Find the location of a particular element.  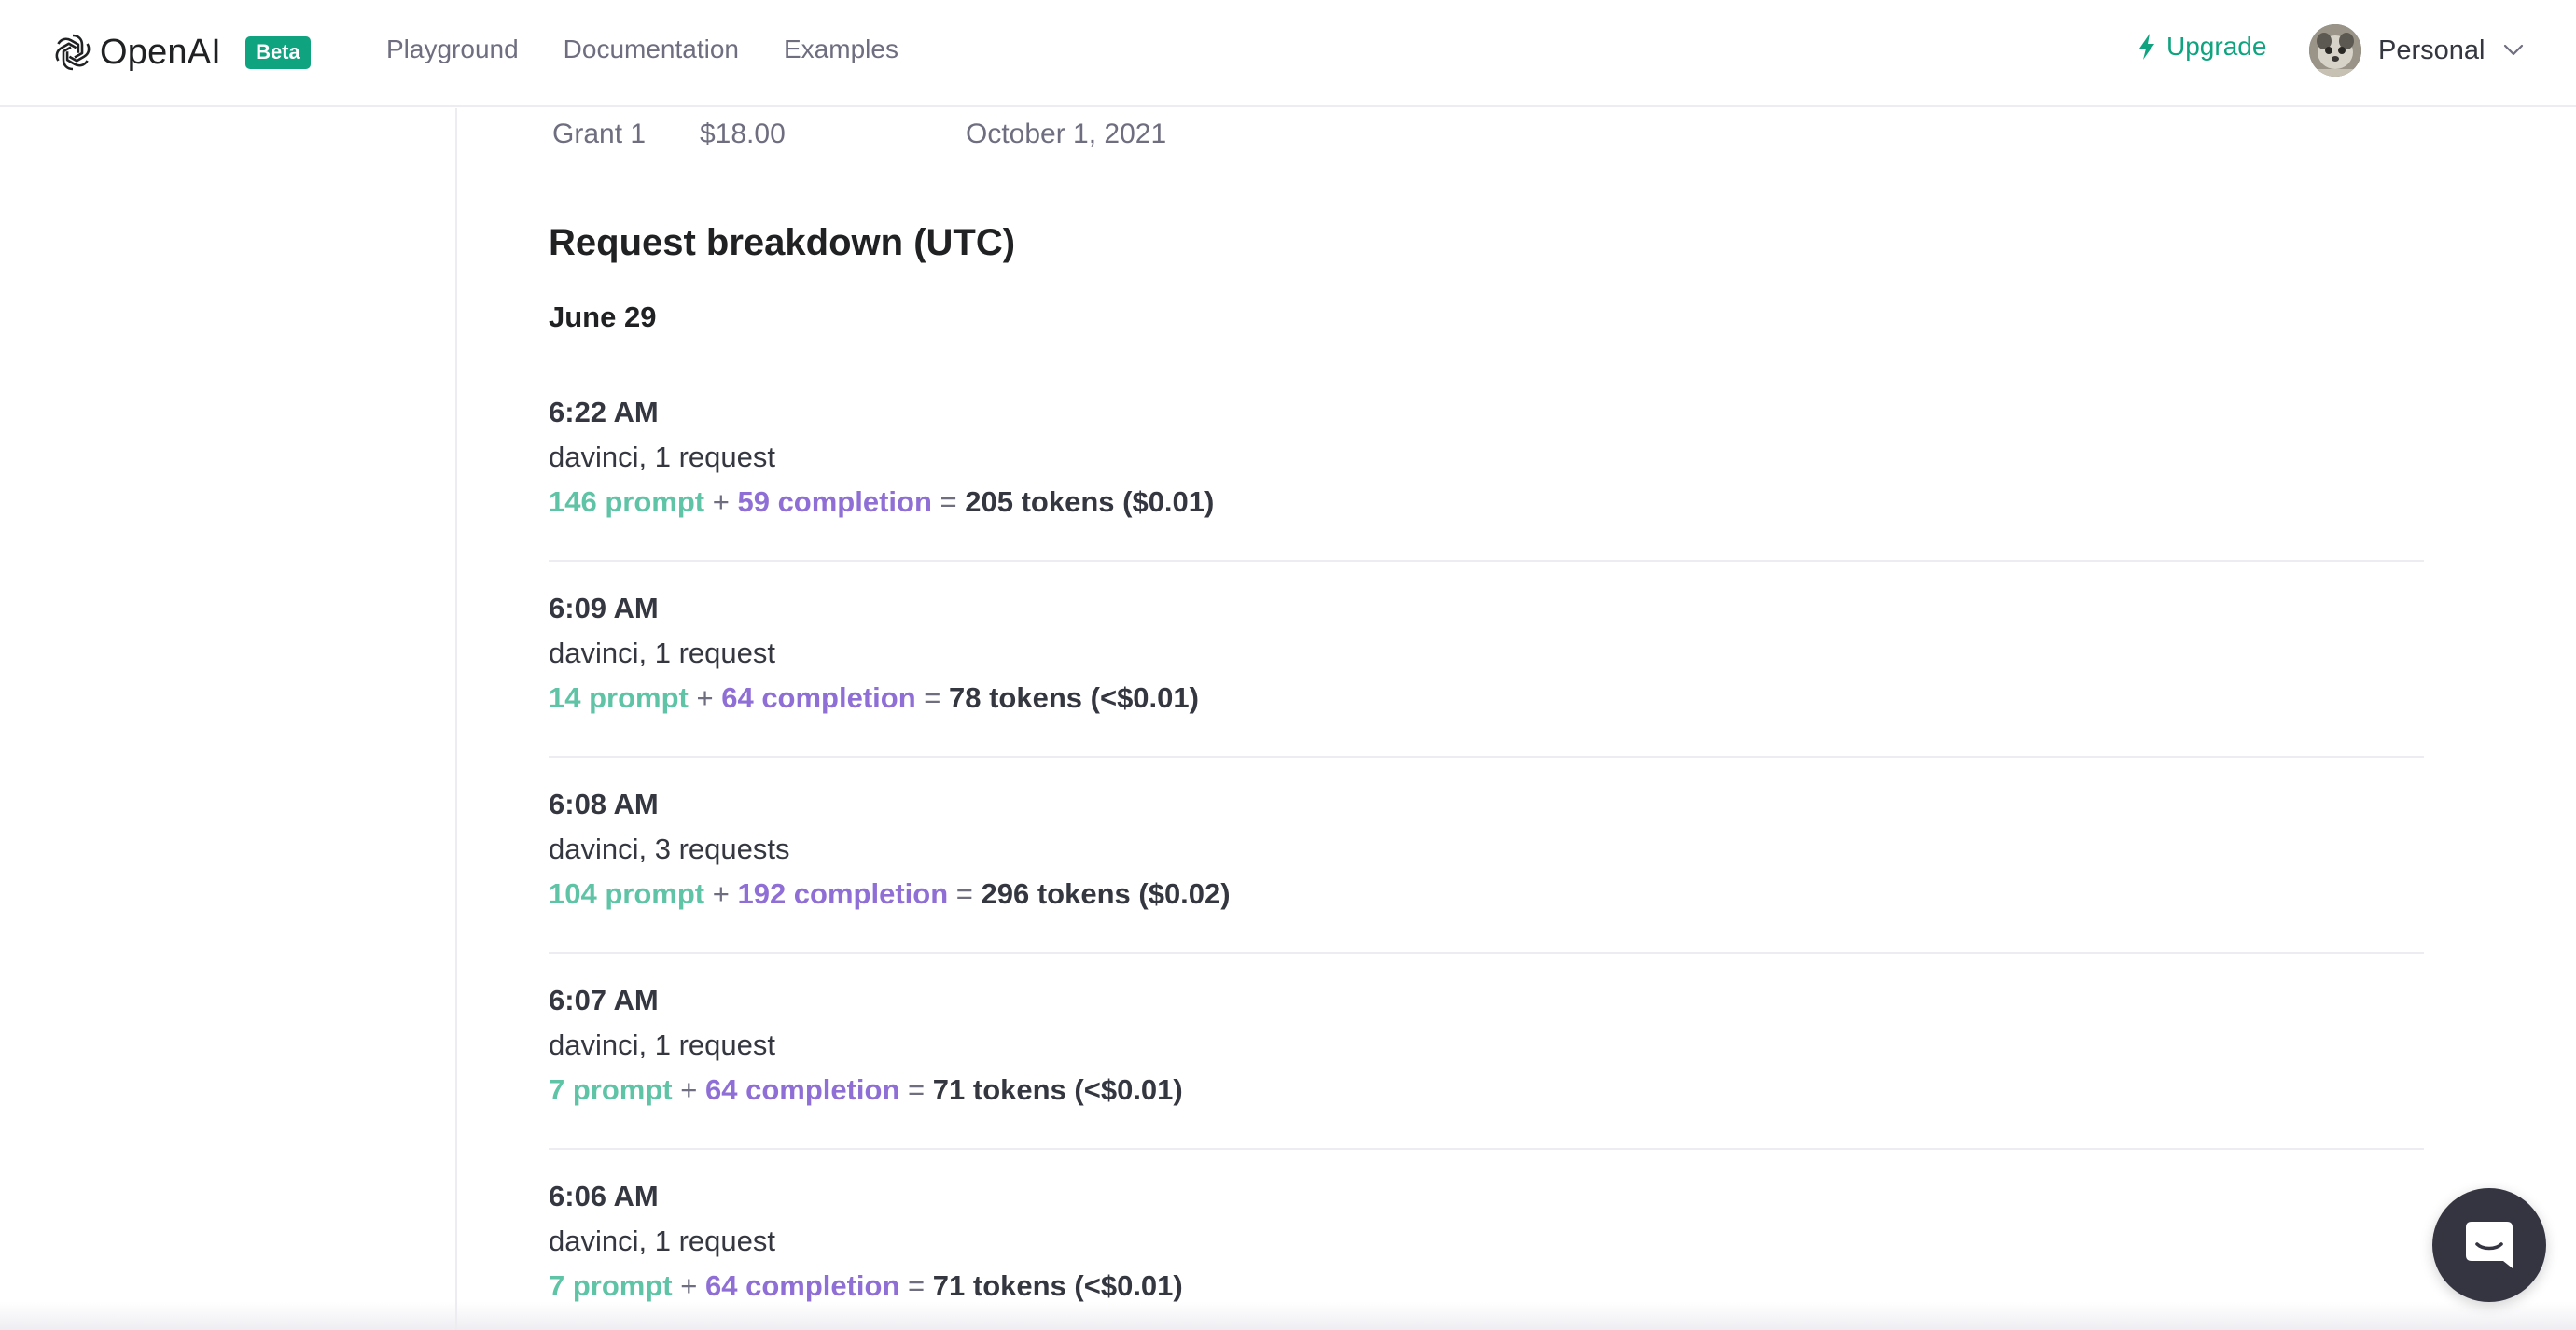

prompt-tokens: 14 prompt is located at coordinates (619, 697).